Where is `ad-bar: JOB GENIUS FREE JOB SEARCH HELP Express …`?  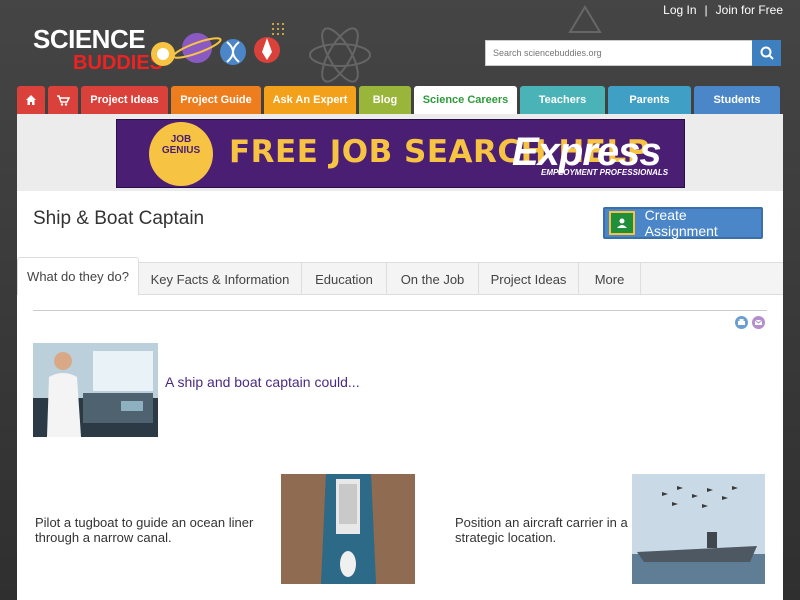 ad-bar: JOB GENIUS FREE JOB SEARCH HELP Express … is located at coordinates (400, 152).